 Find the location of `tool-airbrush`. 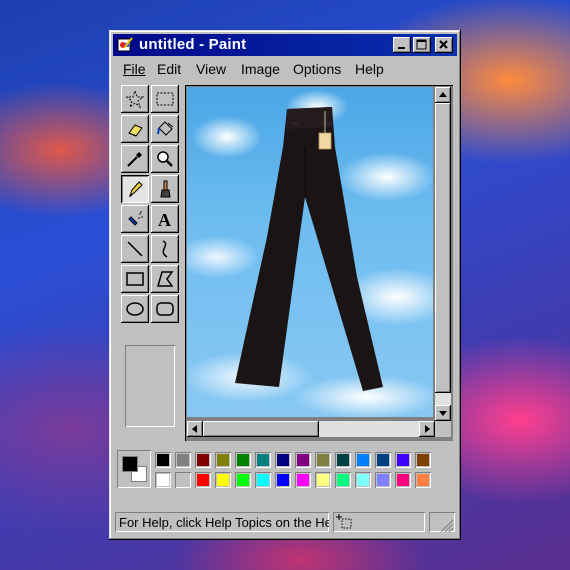

tool-airbrush is located at coordinates (135, 219).